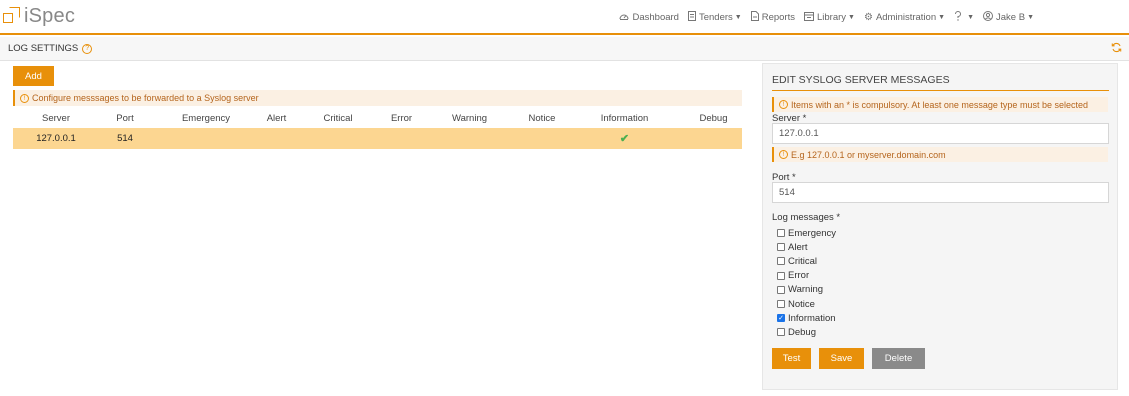  I want to click on server-hint-message: ! E.g 127.0.0.1 or myserver.domain.com, so click(940, 154).